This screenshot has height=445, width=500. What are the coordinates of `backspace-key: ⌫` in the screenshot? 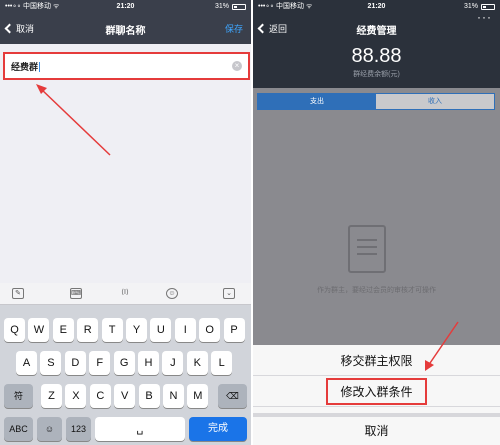 It's located at (232, 396).